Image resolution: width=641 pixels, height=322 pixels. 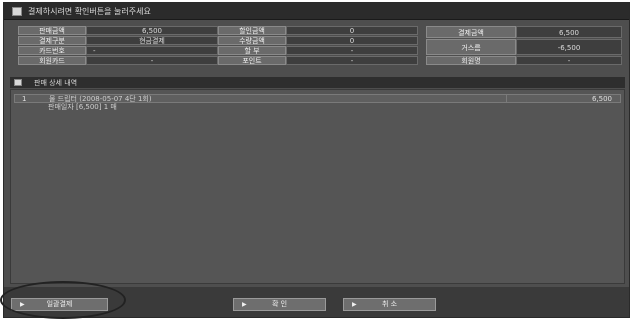 What do you see at coordinates (17, 11) in the screenshot?
I see `title-square-icon` at bounding box center [17, 11].